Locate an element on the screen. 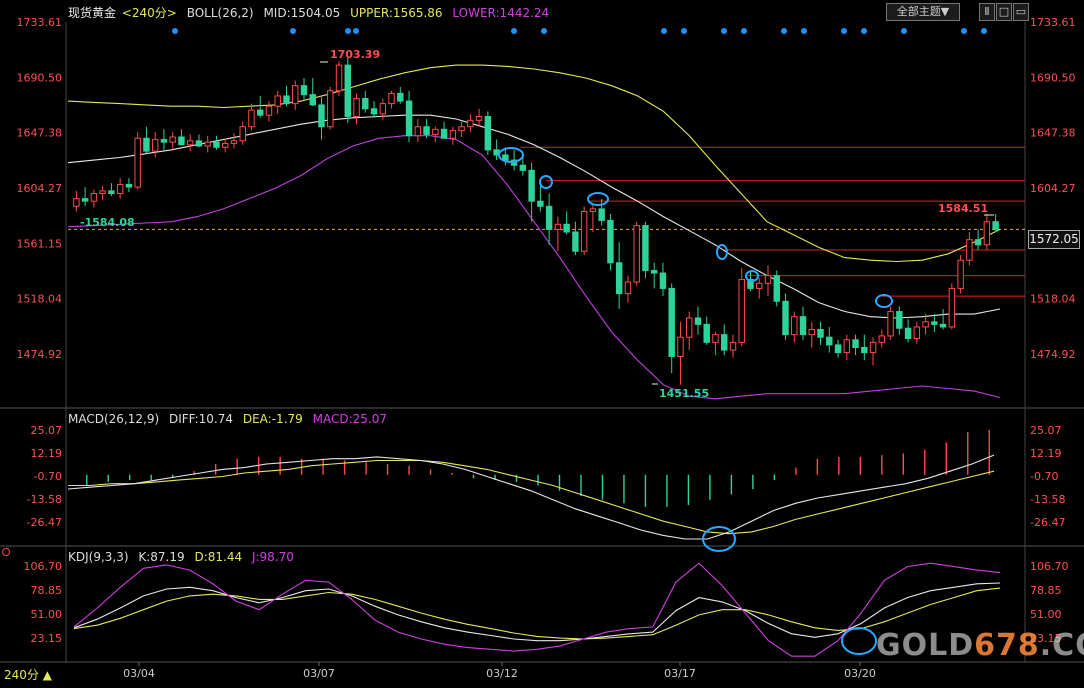  watermark-post: .COM is located at coordinates (1061, 645).